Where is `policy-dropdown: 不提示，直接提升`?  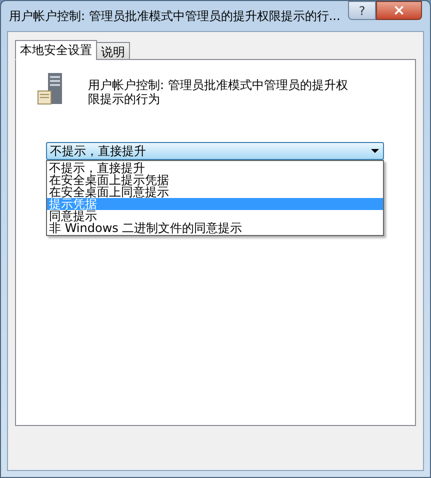 policy-dropdown: 不提示，直接提升 is located at coordinates (215, 151).